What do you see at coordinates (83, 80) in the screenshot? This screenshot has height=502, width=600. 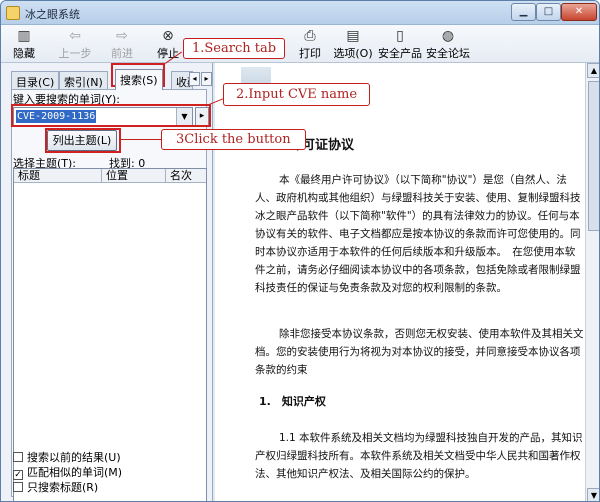 I see `tab-index: 索引(N)` at bounding box center [83, 80].